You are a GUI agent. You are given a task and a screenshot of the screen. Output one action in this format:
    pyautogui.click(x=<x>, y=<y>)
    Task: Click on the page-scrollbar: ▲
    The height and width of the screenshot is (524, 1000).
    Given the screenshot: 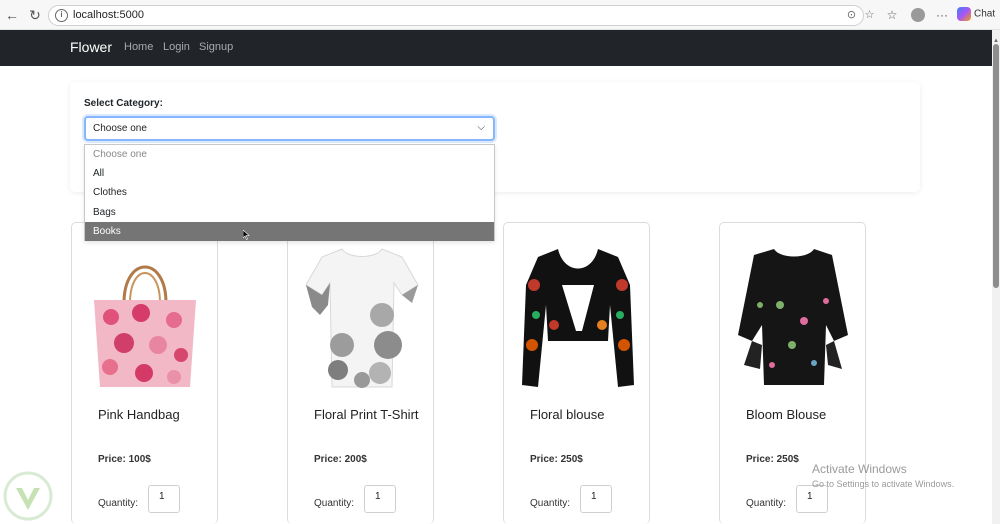 What is the action you would take?
    pyautogui.click(x=996, y=277)
    